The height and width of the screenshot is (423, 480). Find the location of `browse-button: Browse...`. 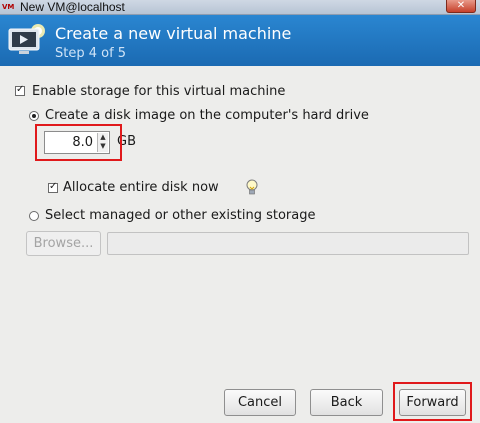

browse-button: Browse... is located at coordinates (63, 243).